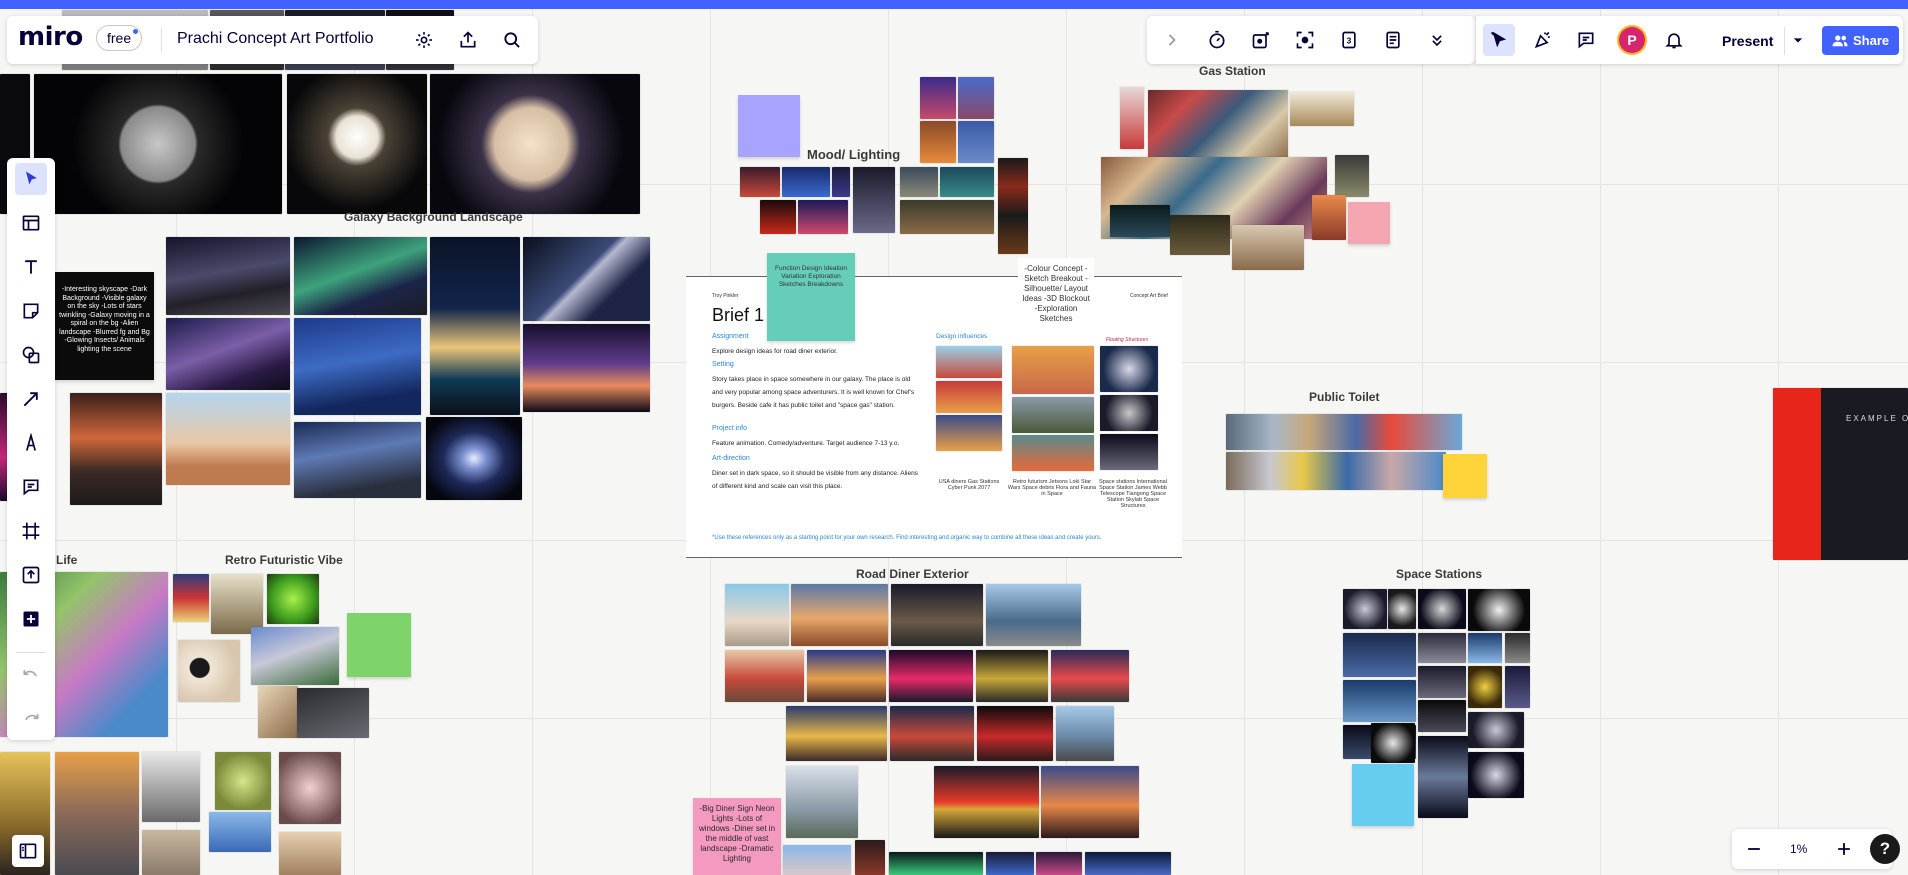  I want to click on text-tool, so click(31, 267).